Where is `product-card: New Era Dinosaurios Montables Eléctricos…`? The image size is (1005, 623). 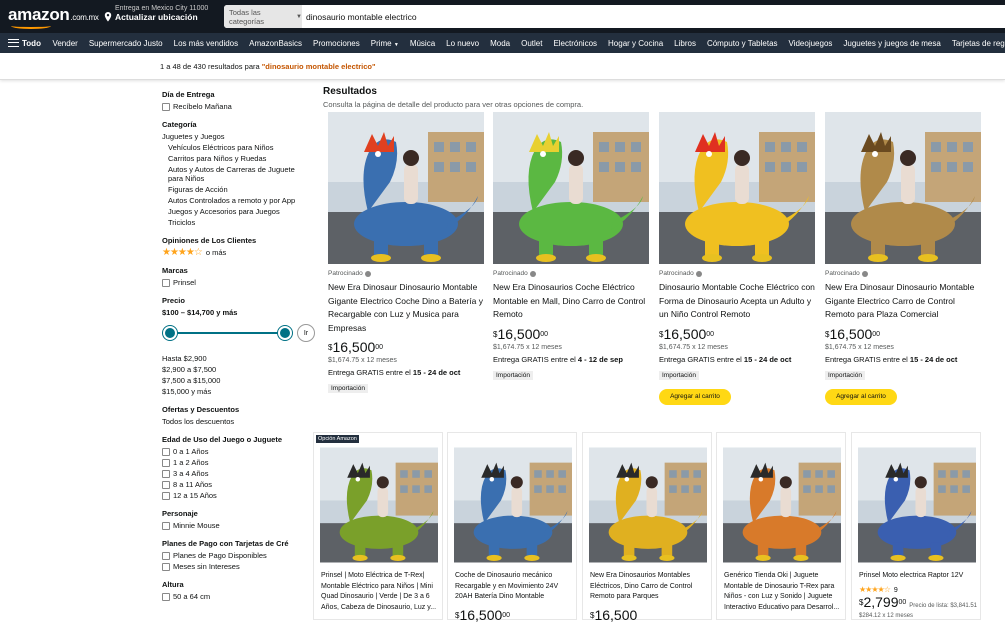 product-card: New Era Dinosaurios Montables Eléctricos… is located at coordinates (647, 527).